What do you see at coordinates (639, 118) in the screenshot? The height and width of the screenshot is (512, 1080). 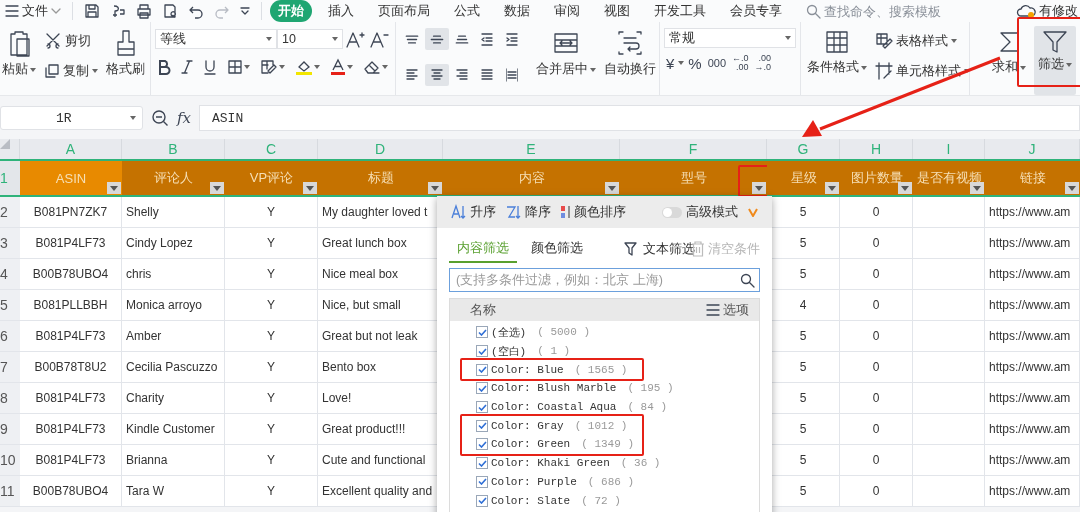 I see `formula-field: ASIN` at bounding box center [639, 118].